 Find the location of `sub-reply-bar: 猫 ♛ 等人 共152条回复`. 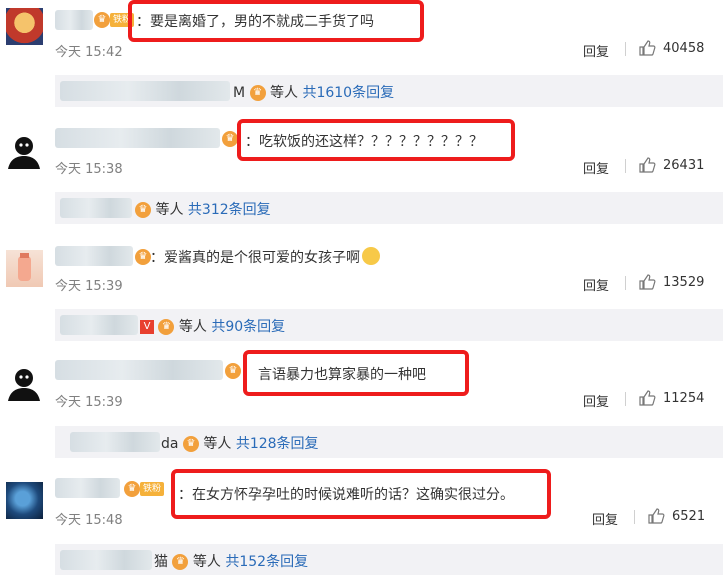

sub-reply-bar: 猫 ♛ 等人 共152条回复 is located at coordinates (389, 559).